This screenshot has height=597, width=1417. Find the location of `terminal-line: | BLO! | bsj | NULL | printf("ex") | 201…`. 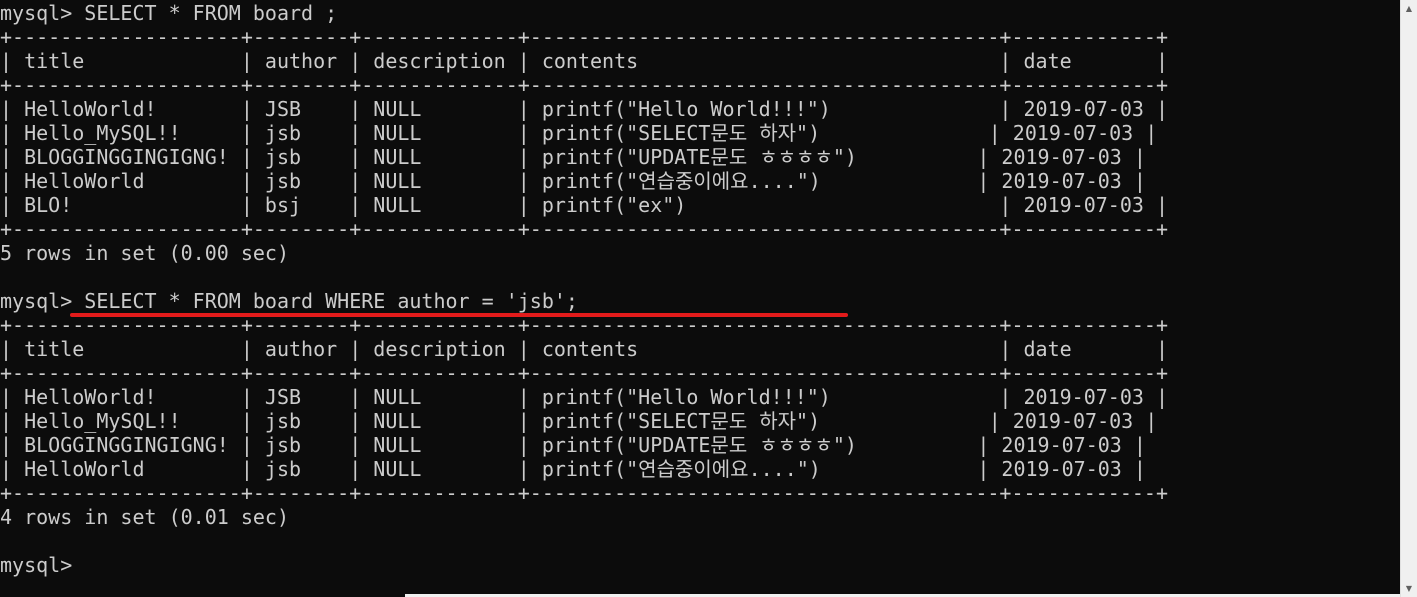

terminal-line: | BLO! | bsj | NULL | printf("ex") | 201… is located at coordinates (584, 205).